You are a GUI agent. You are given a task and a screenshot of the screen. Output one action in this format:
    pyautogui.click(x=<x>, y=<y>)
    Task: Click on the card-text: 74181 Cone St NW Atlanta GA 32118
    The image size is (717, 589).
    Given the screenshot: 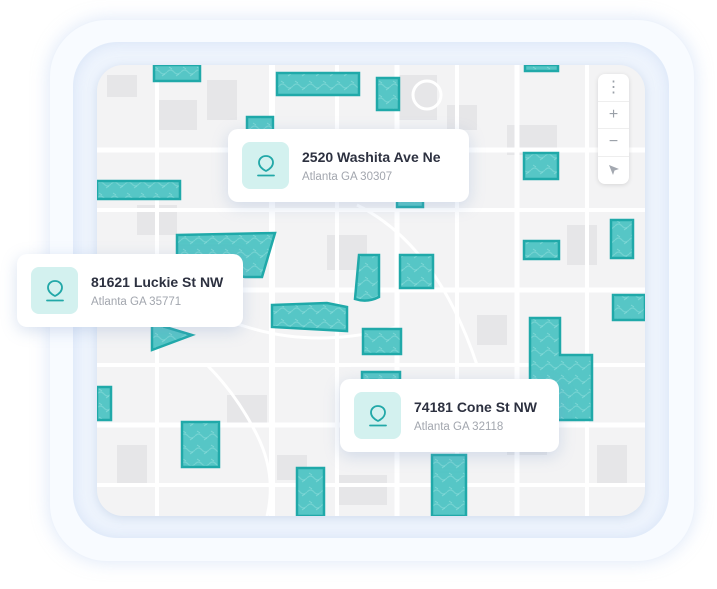 What is the action you would take?
    pyautogui.click(x=475, y=415)
    